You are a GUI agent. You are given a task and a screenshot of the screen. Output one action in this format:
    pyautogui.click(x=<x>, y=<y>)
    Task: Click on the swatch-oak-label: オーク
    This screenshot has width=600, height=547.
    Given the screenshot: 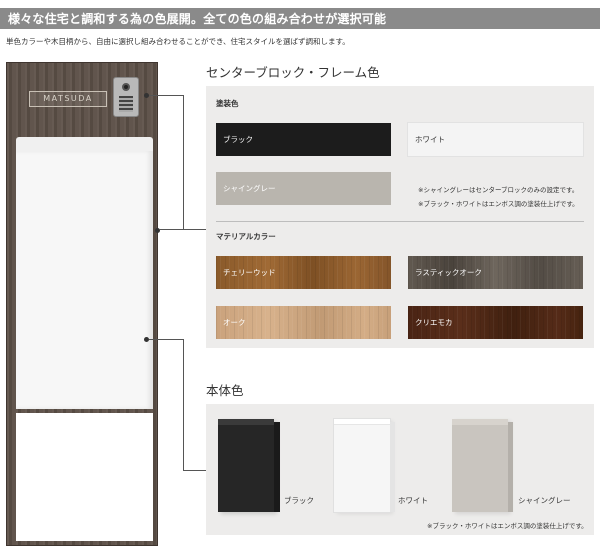 What is the action you would take?
    pyautogui.click(x=234, y=322)
    